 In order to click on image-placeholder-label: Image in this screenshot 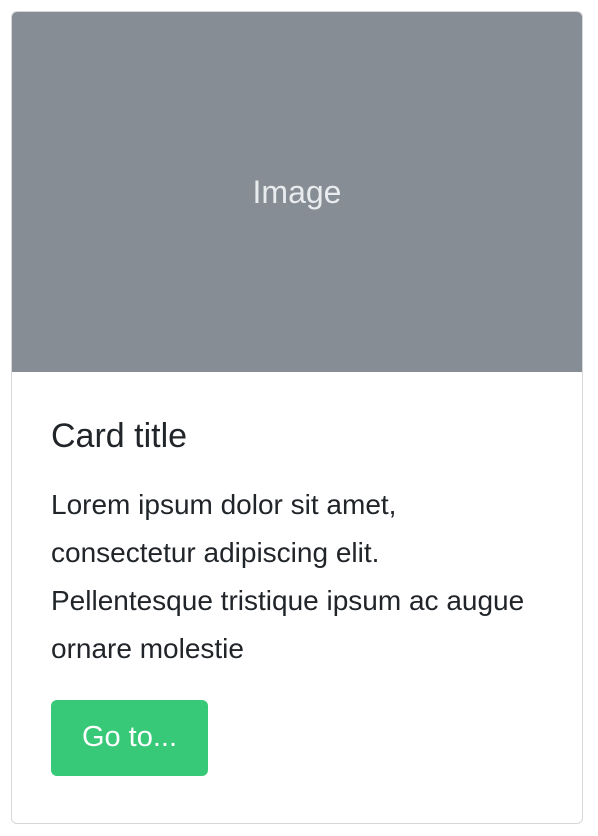, I will do `click(297, 192)`.